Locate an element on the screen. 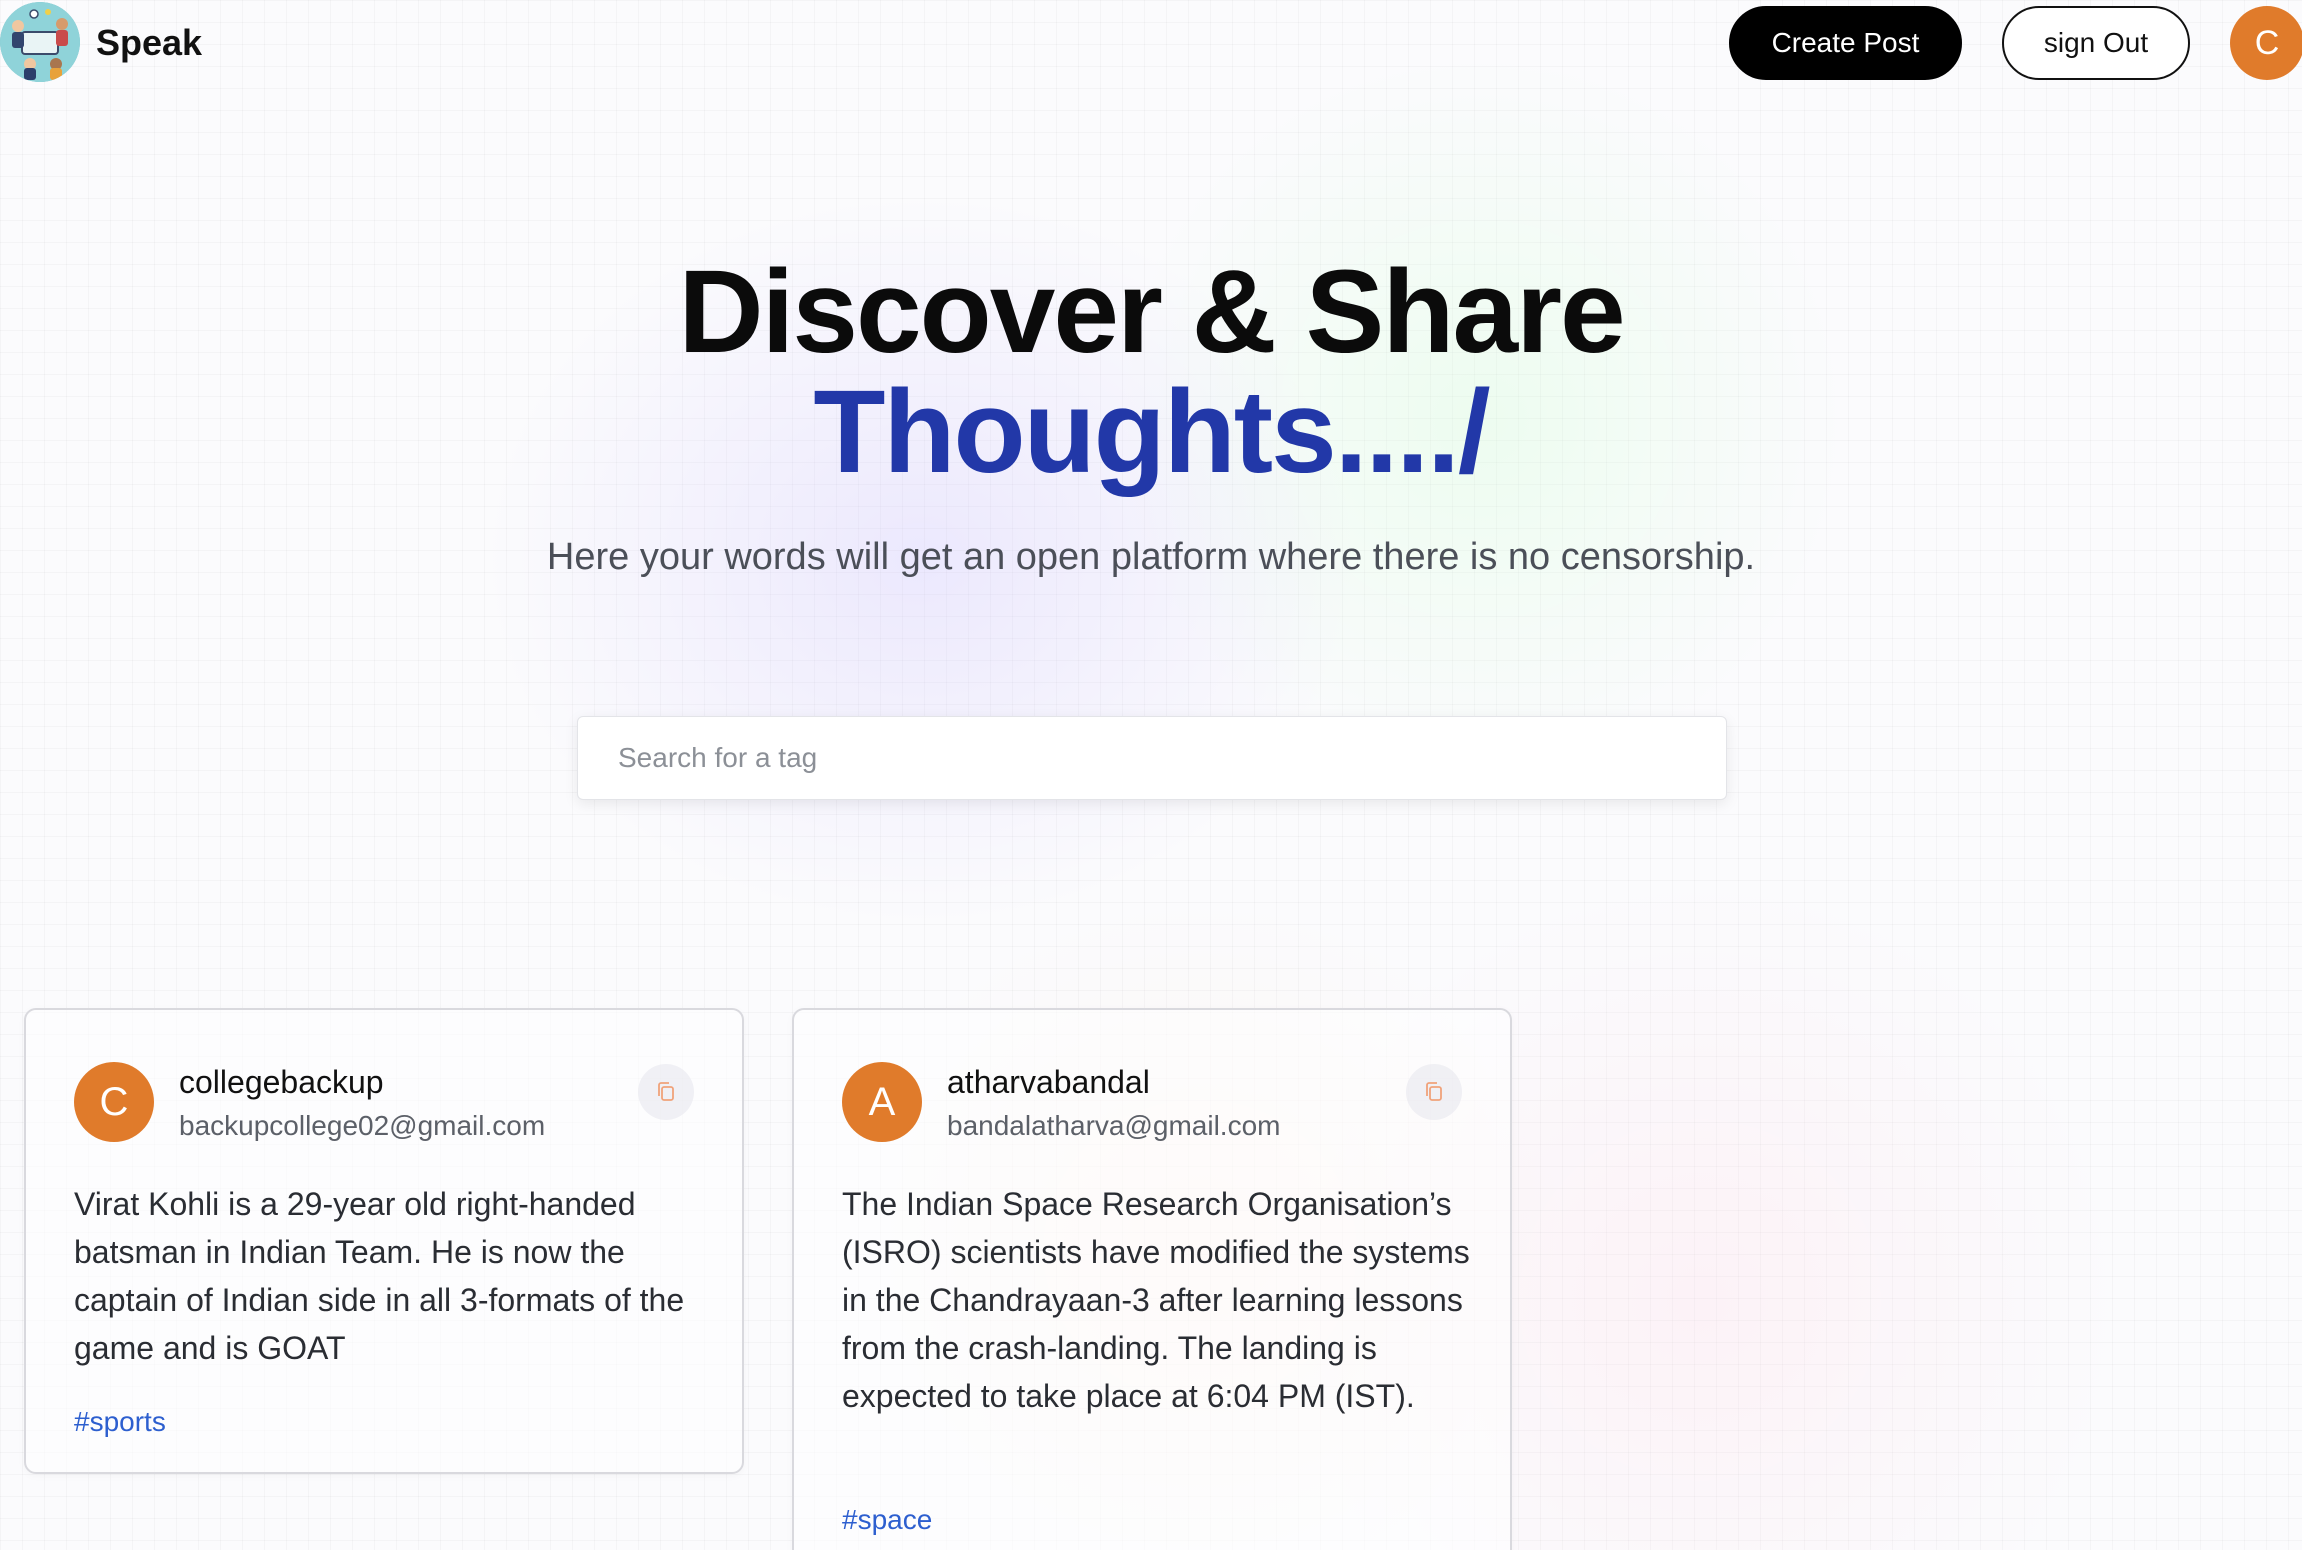 Image resolution: width=2302 pixels, height=1550 pixels. post-author-avatar: C is located at coordinates (114, 1102).